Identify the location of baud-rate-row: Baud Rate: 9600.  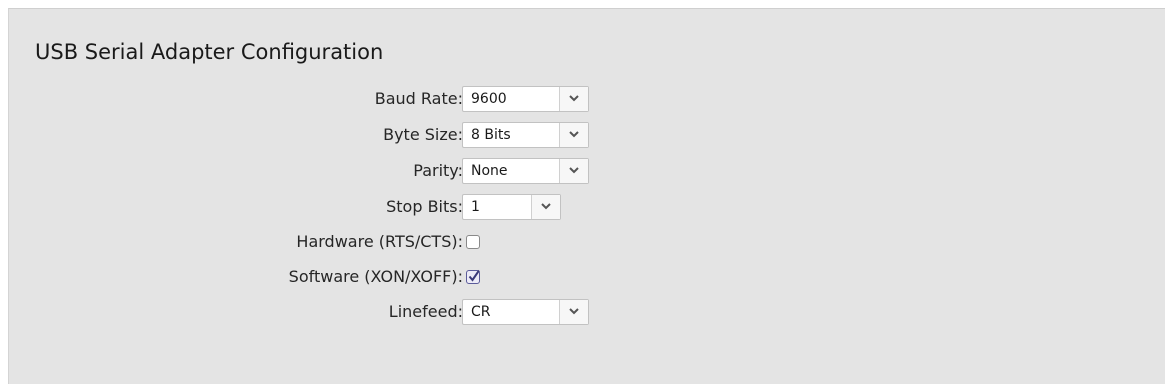
(587, 99).